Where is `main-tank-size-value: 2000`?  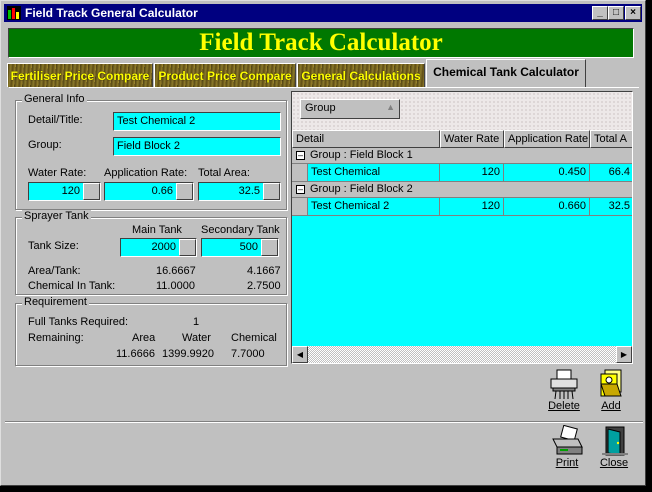
main-tank-size-value: 2000 is located at coordinates (150, 247).